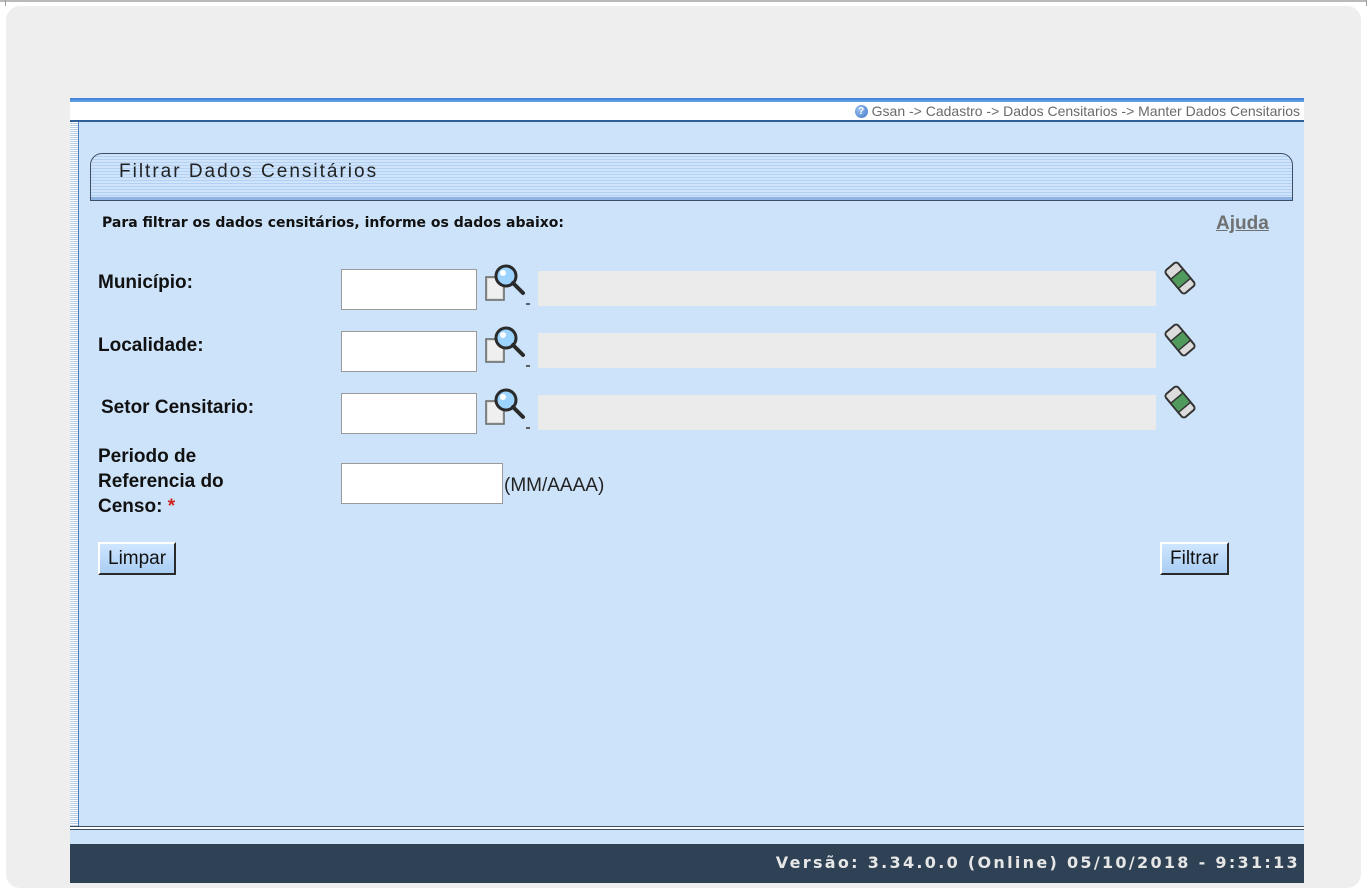 This screenshot has width=1367, height=895. What do you see at coordinates (691, 198) in the screenshot?
I see `title-underline` at bounding box center [691, 198].